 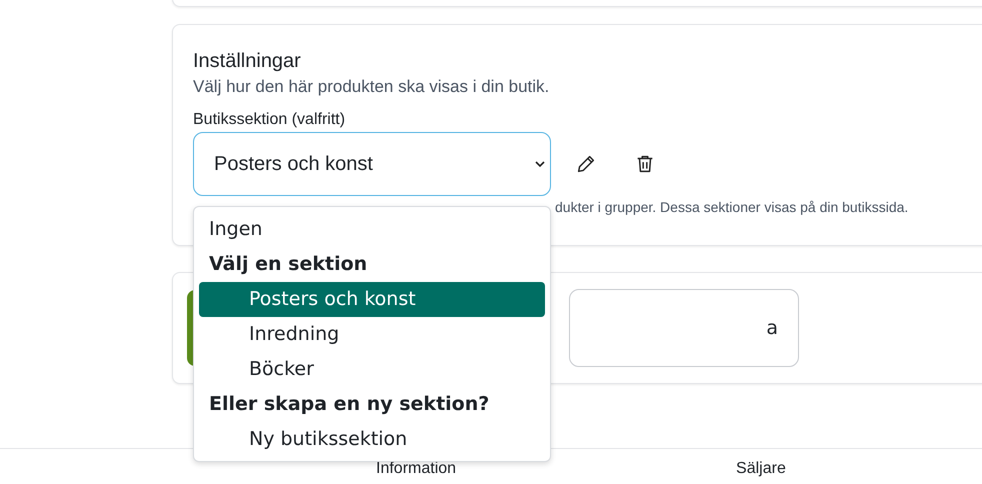 What do you see at coordinates (586, 164) in the screenshot?
I see `pencil-icon` at bounding box center [586, 164].